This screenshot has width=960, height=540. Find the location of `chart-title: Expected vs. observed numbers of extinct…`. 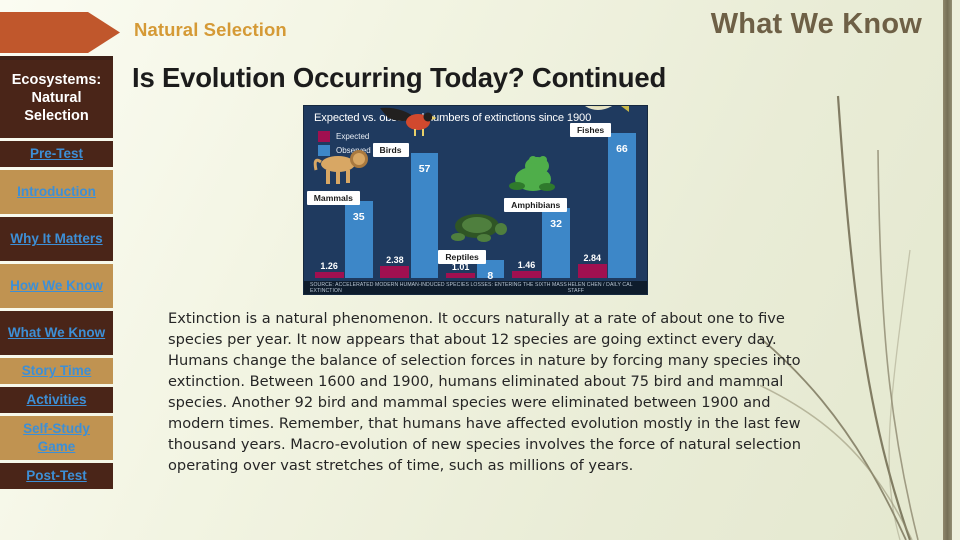

chart-title: Expected vs. observed numbers of extinct… is located at coordinates (453, 118).